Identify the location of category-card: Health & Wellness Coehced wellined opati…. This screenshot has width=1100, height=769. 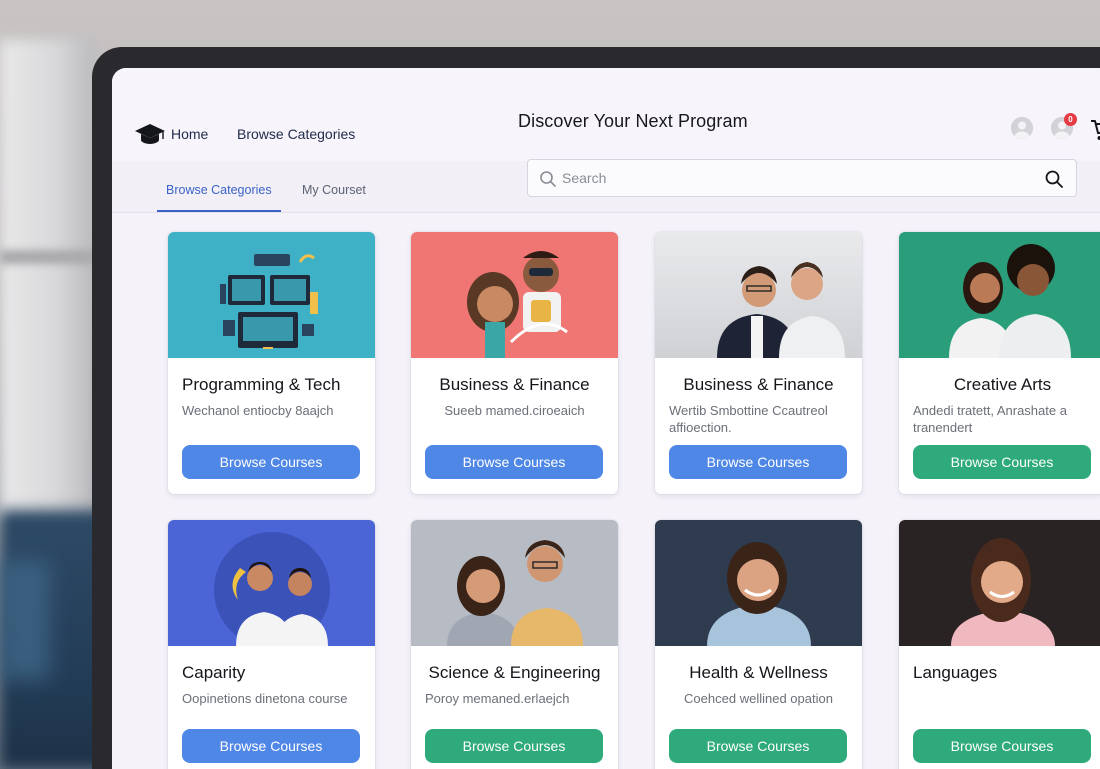
(758, 644).